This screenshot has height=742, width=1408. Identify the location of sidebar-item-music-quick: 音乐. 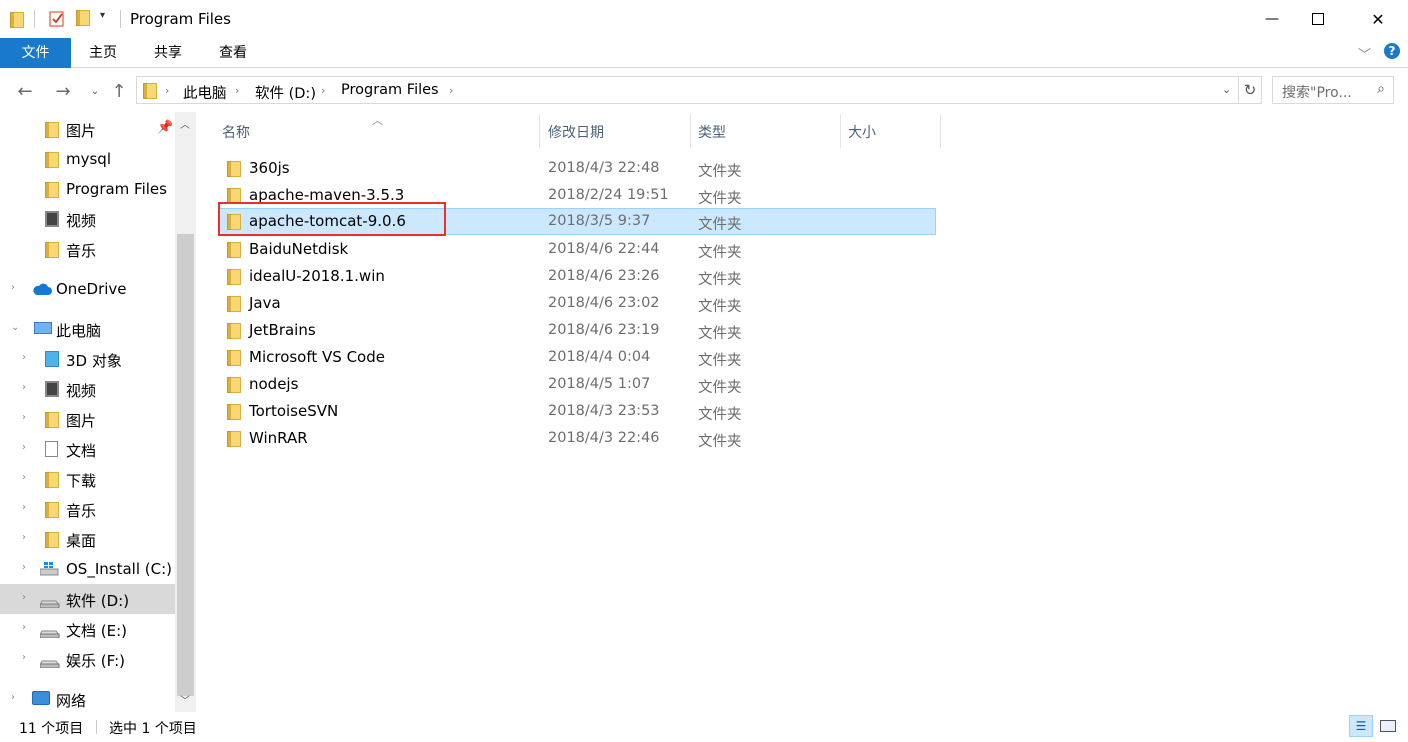
(87, 249).